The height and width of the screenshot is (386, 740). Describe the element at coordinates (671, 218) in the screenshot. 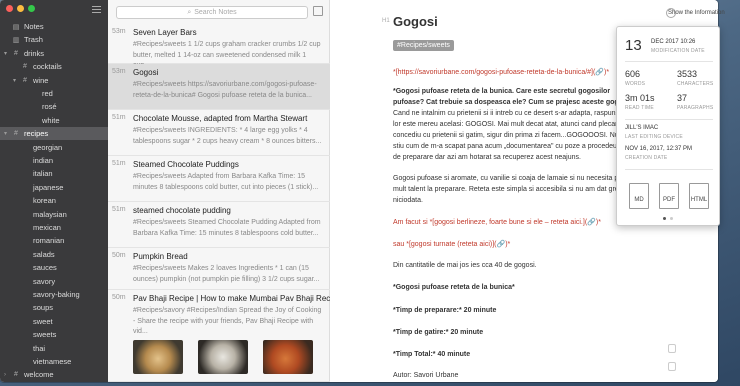

I see `page-dot` at that location.